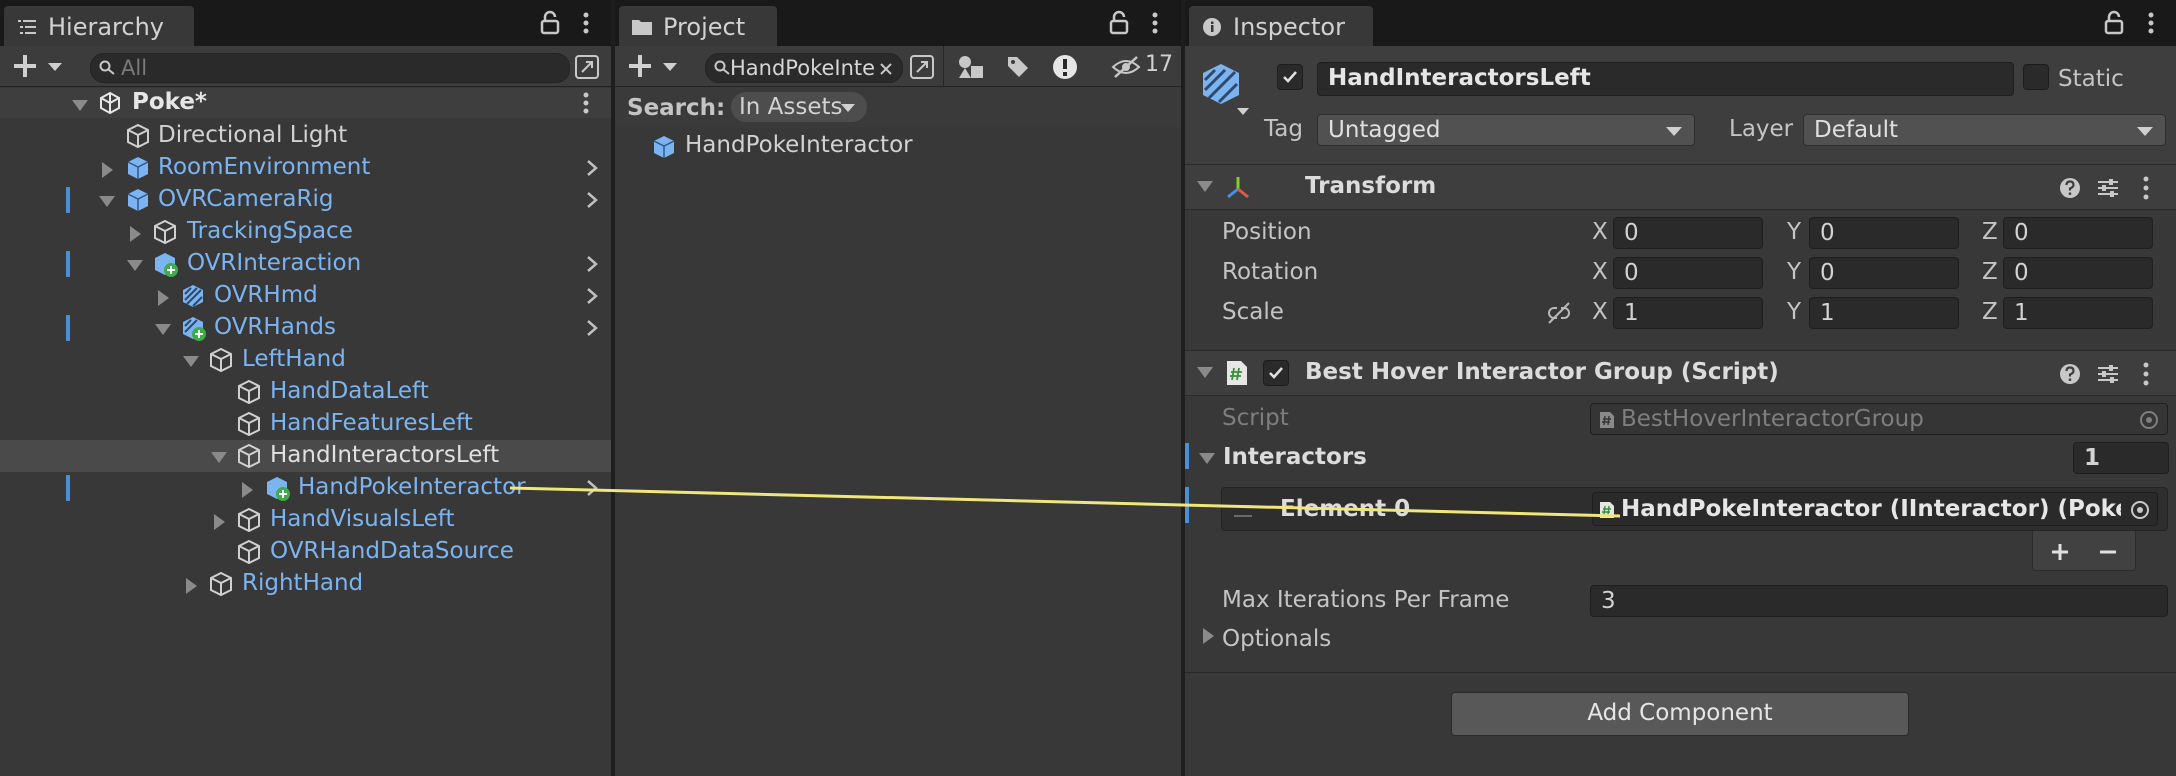 This screenshot has height=776, width=2176. I want to click on script-enabled-checkbox, so click(1276, 373).